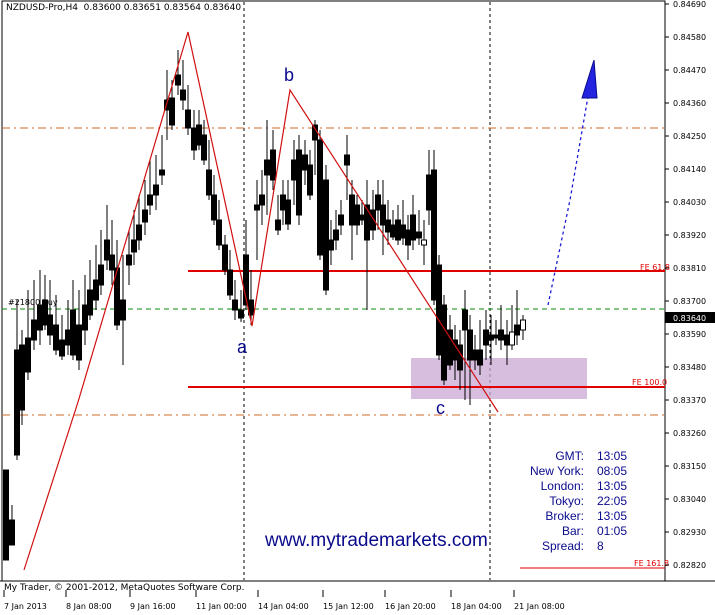 Image resolution: width=715 pixels, height=615 pixels. What do you see at coordinates (153, 606) in the screenshot?
I see `time-tick-label: 9 Jan 16:00` at bounding box center [153, 606].